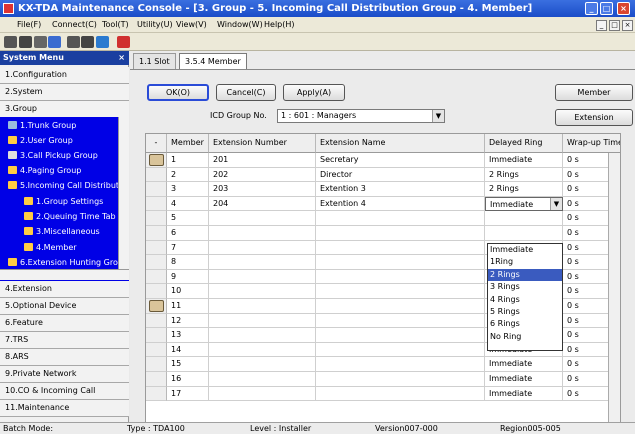 Image resolution: width=635 pixels, height=434 pixels. Describe the element at coordinates (591, 143) in the screenshot. I see `header-wrapup-time: Wrap-up Time` at that location.